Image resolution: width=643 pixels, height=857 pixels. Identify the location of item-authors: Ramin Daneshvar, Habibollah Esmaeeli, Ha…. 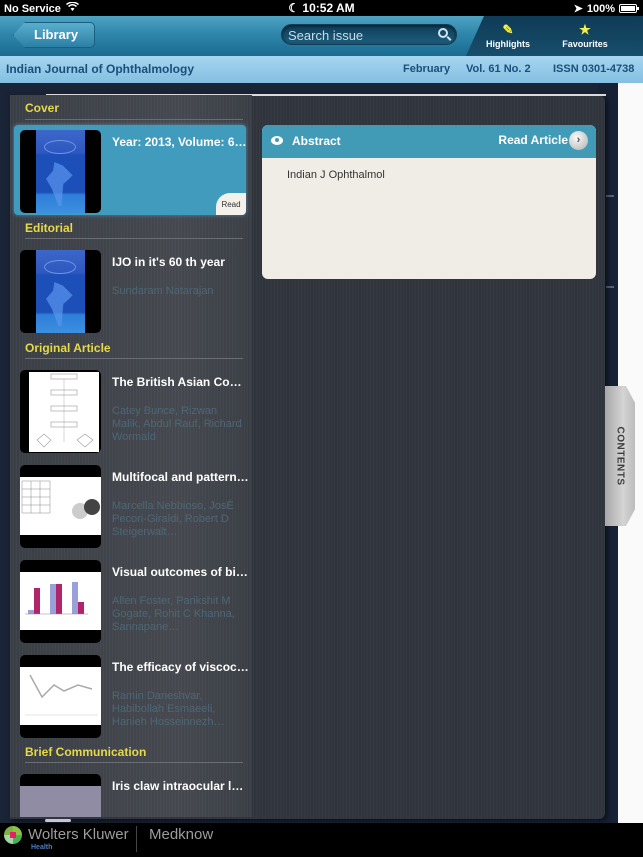
(168, 709).